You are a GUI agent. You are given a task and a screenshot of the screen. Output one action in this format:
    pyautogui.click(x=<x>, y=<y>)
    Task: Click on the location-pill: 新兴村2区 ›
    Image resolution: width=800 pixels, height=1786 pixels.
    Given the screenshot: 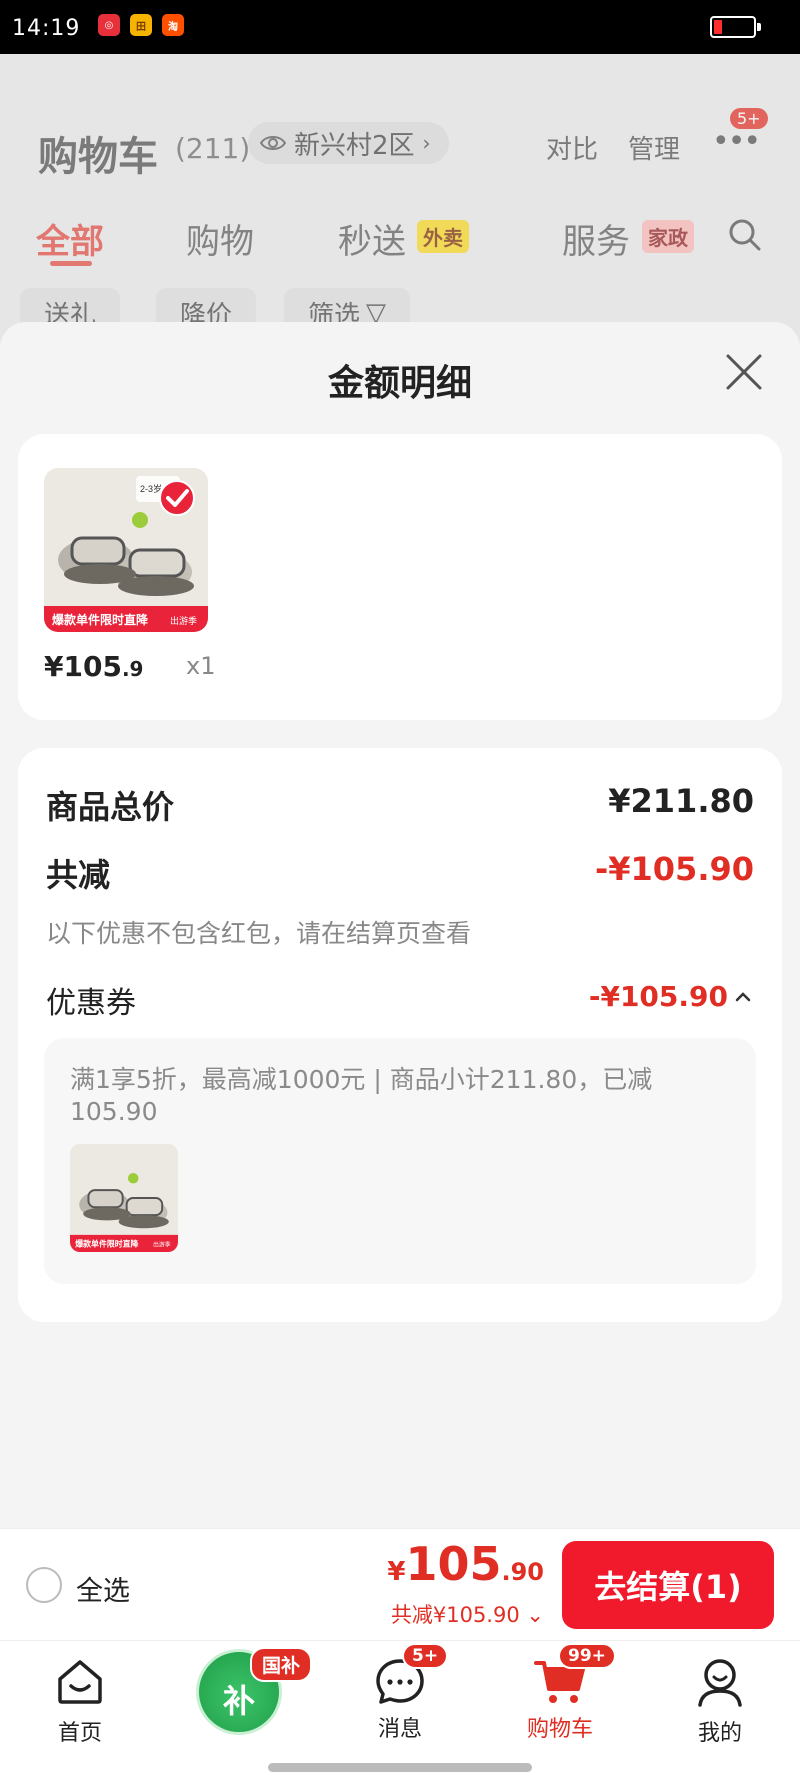 What is the action you would take?
    pyautogui.click(x=348, y=143)
    